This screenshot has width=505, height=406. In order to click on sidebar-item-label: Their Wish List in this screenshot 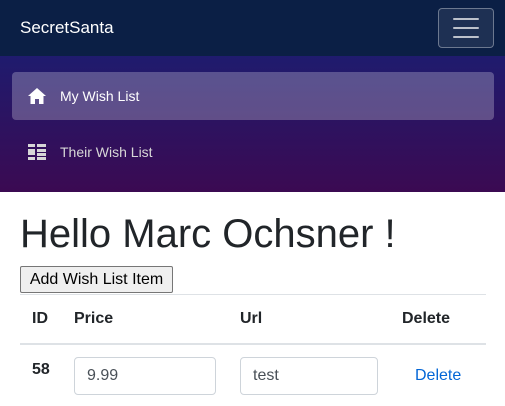, I will do `click(106, 152)`.